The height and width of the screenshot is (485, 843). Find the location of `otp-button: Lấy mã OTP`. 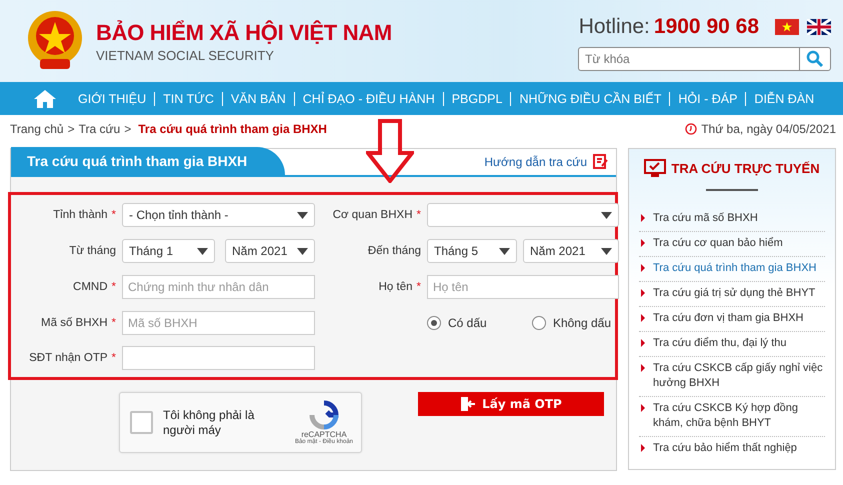

otp-button: Lấy mã OTP is located at coordinates (511, 404).